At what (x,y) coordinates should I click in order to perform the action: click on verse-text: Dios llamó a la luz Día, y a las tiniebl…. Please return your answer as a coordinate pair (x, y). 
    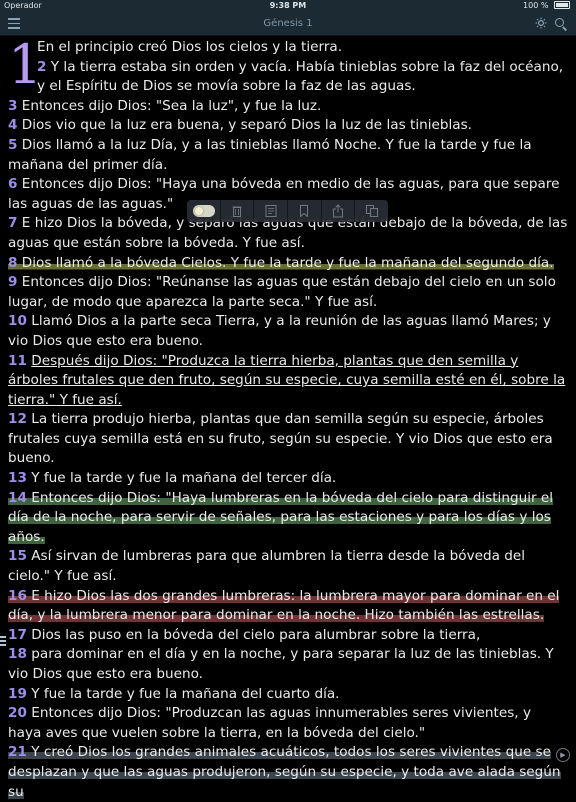
    Looking at the image, I should click on (270, 154).